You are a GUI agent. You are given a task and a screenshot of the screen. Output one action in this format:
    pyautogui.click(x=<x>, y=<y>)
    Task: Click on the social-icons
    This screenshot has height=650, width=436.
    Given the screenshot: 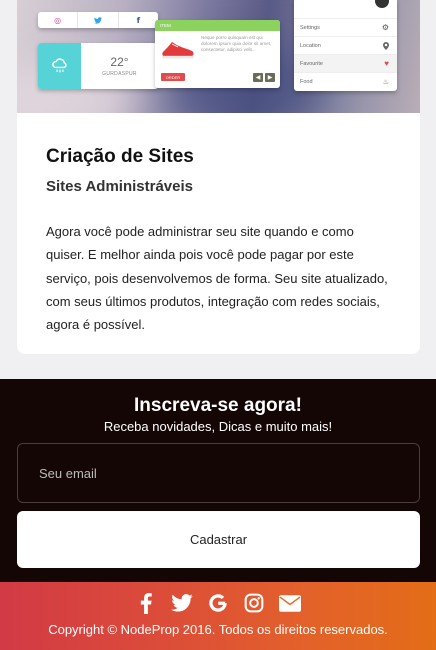 What is the action you would take?
    pyautogui.click(x=218, y=603)
    